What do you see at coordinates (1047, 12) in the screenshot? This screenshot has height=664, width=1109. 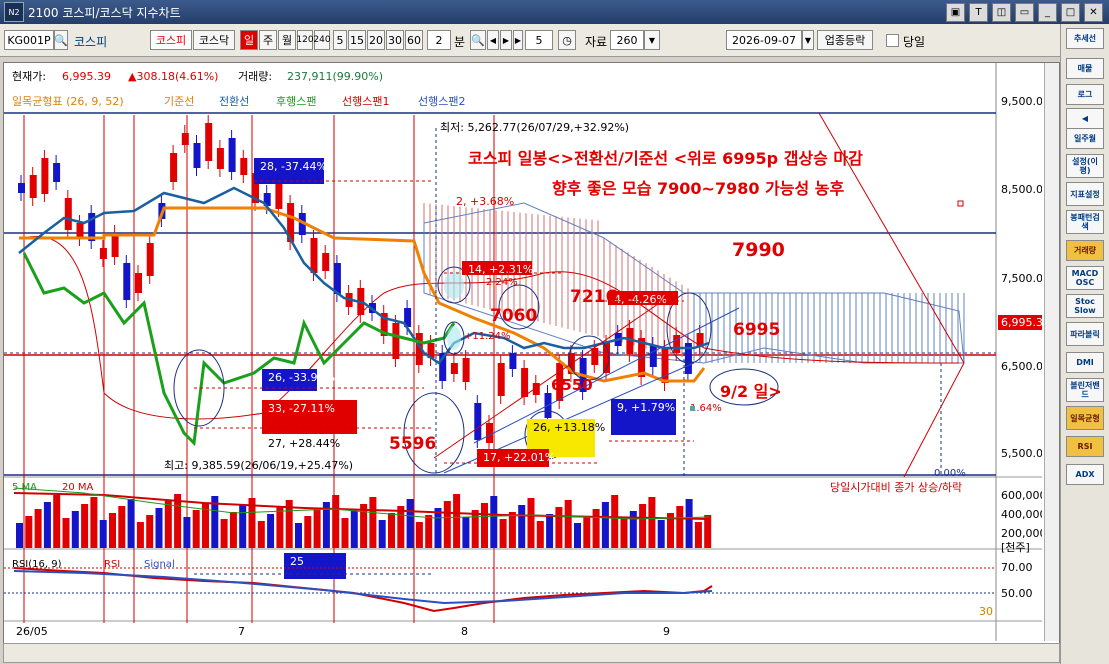 I see `minimize-button: _` at bounding box center [1047, 12].